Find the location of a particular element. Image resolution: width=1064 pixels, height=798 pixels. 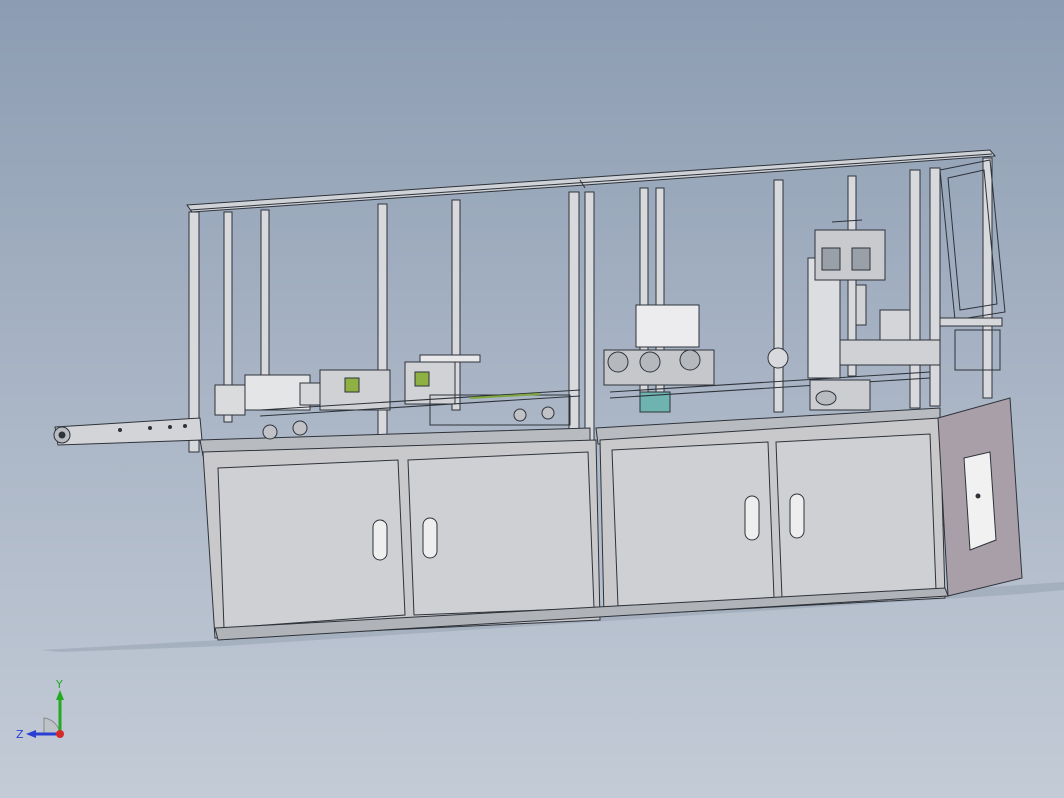

infeed-conveyor is located at coordinates (128, 431).